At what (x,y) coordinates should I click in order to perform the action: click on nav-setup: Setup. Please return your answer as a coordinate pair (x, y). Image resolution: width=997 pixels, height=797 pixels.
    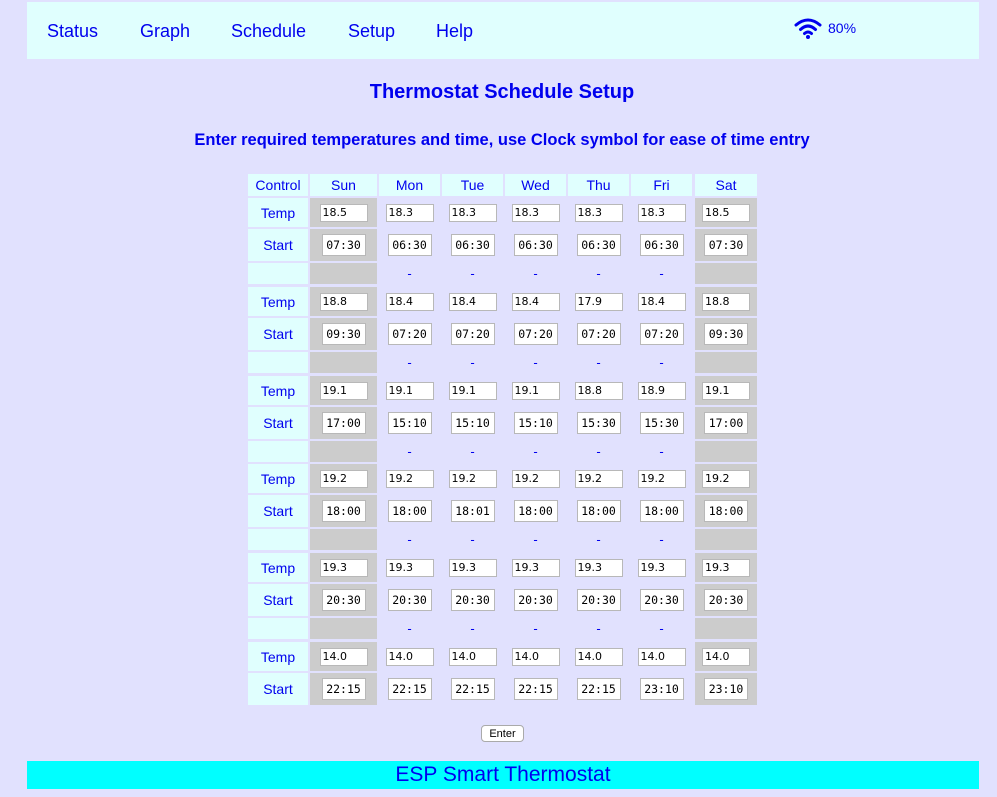
    Looking at the image, I should click on (371, 31).